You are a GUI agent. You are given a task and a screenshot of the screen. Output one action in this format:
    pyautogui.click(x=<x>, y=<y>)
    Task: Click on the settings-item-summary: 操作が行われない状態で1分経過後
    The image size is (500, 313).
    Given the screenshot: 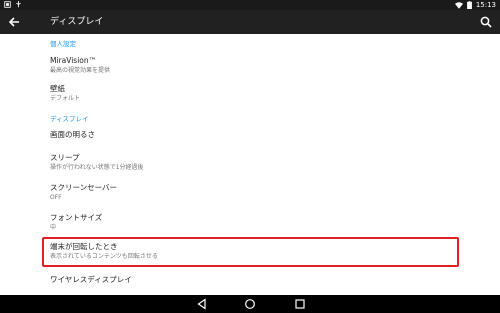 What is the action you would take?
    pyautogui.click(x=97, y=167)
    